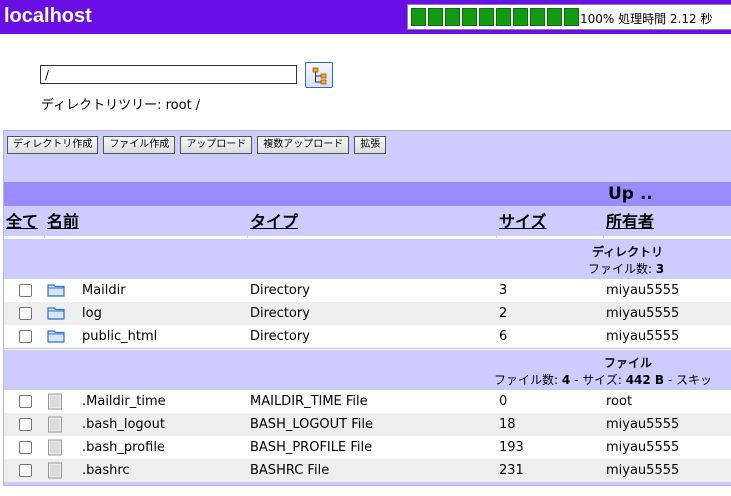 The image size is (731, 496). What do you see at coordinates (630, 194) in the screenshot?
I see `up-link: Up ..` at bounding box center [630, 194].